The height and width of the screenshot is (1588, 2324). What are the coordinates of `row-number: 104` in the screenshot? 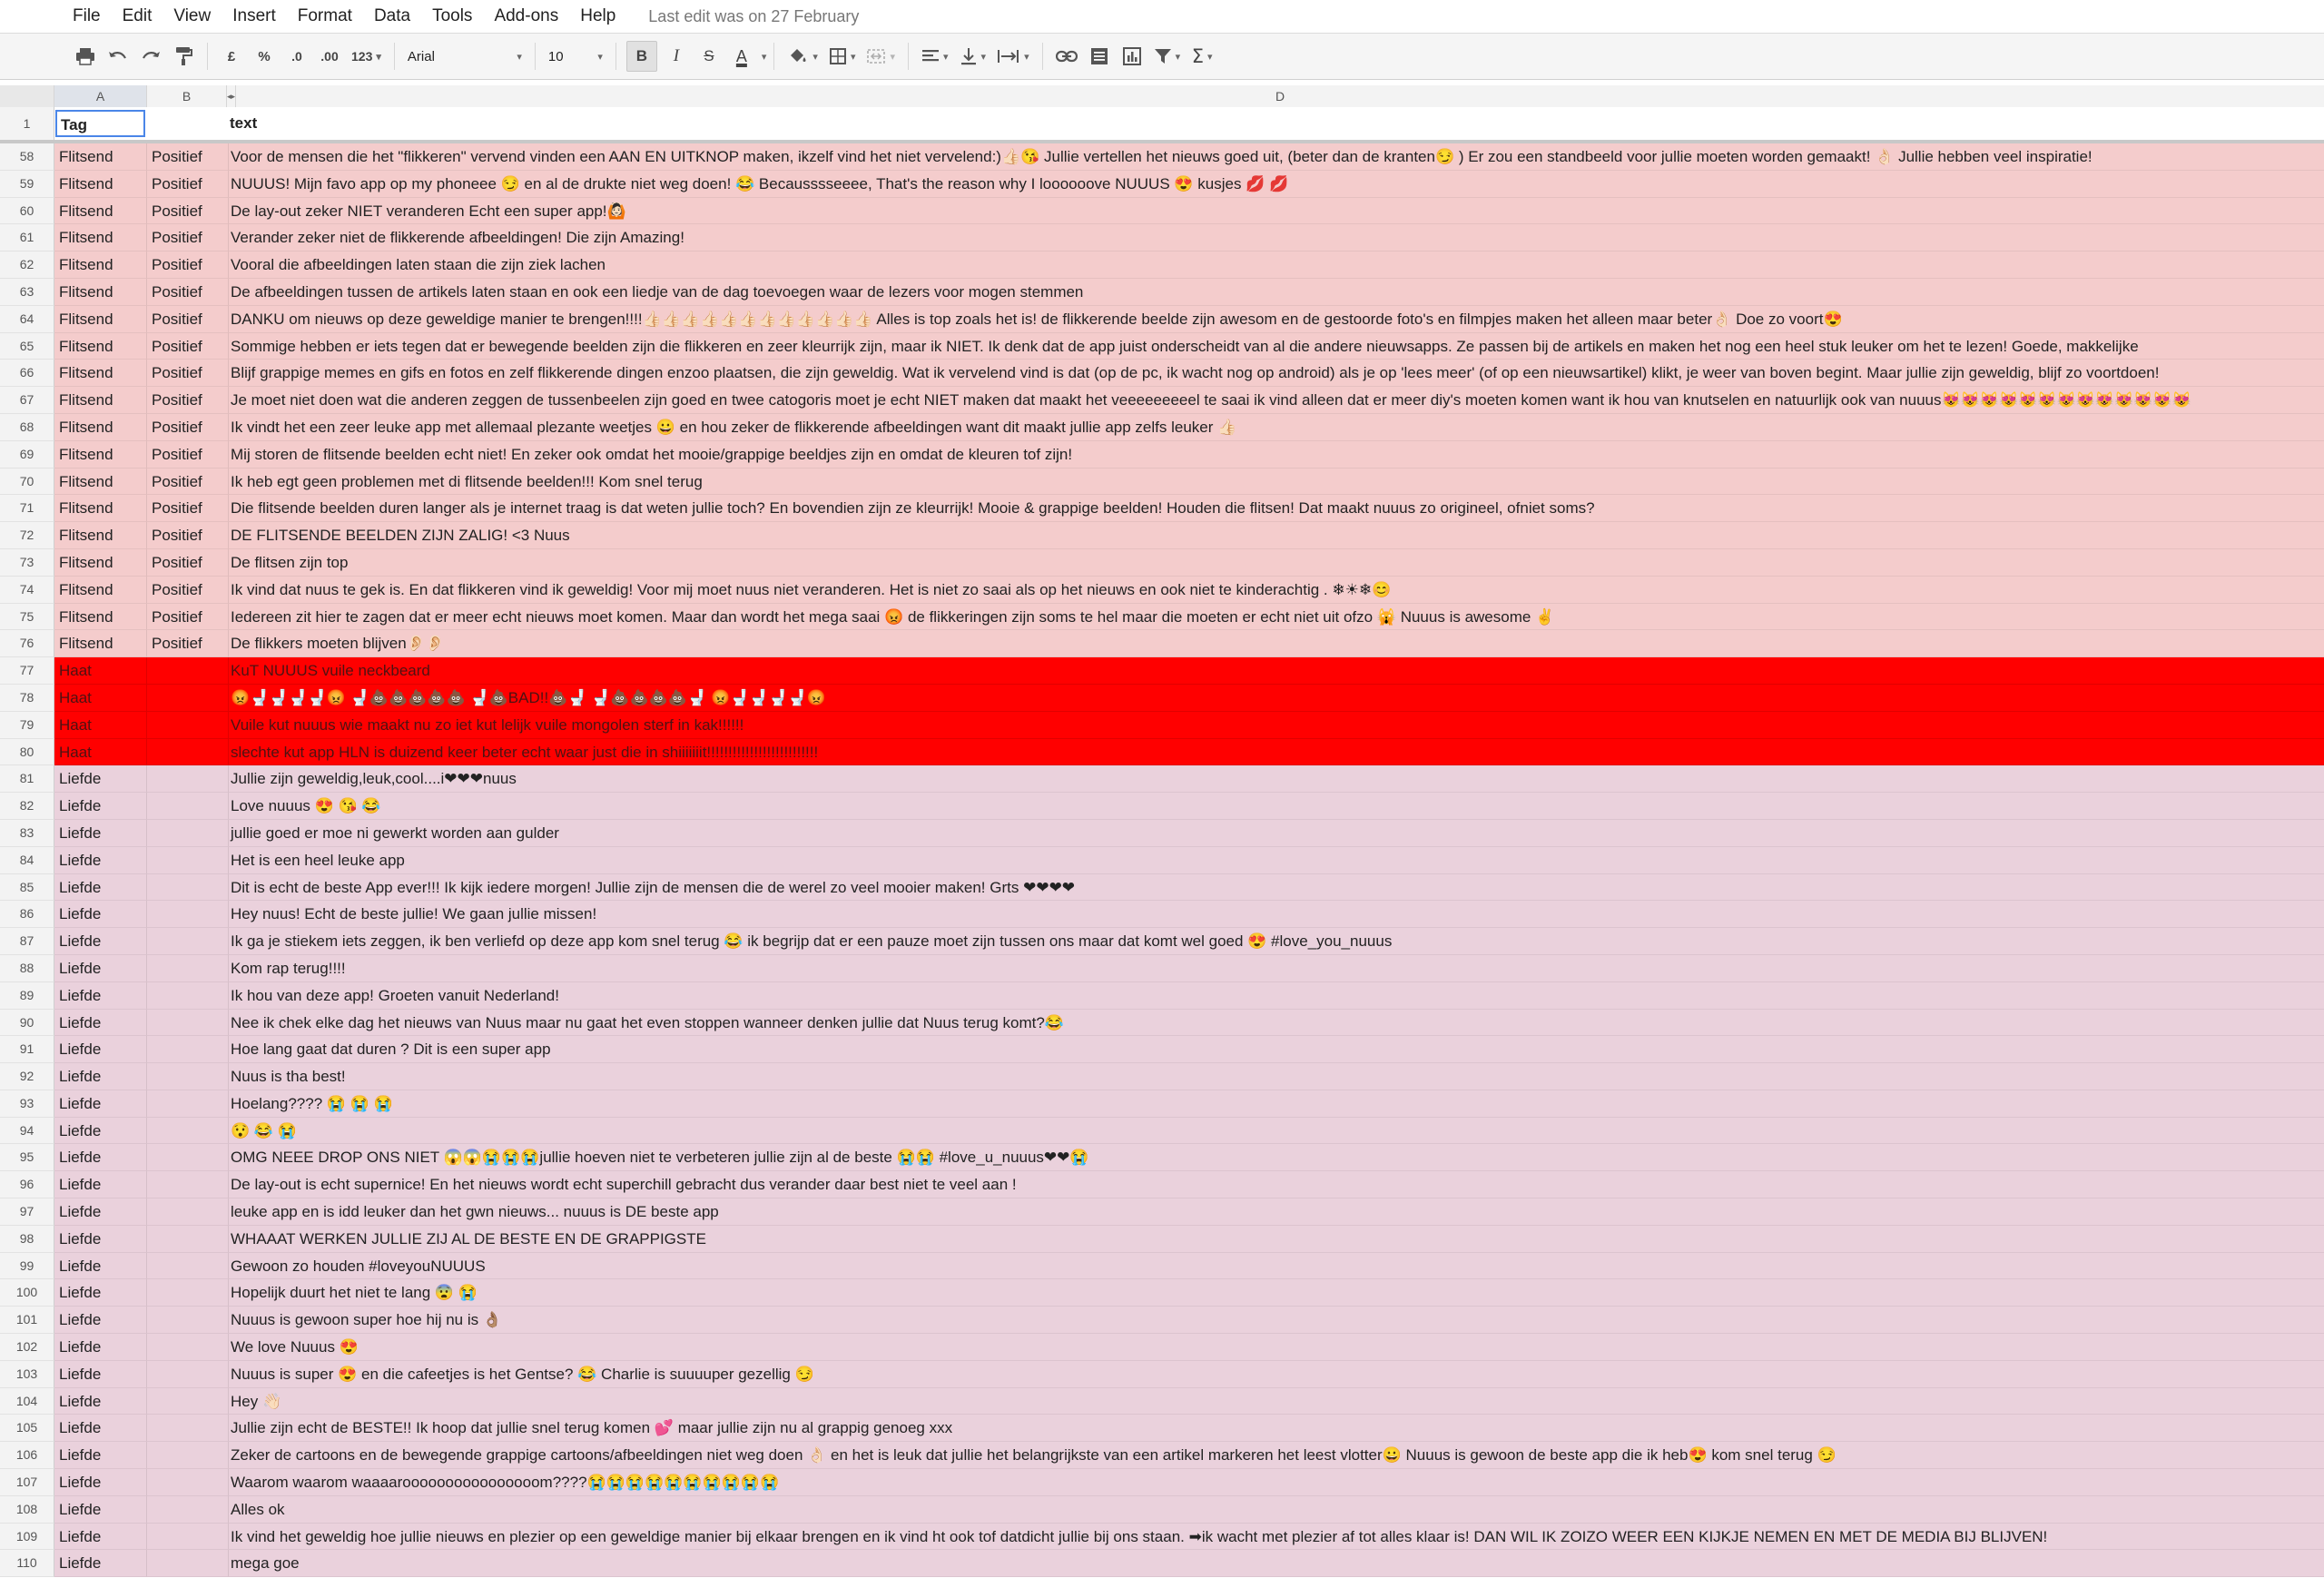 It's located at (27, 1401).